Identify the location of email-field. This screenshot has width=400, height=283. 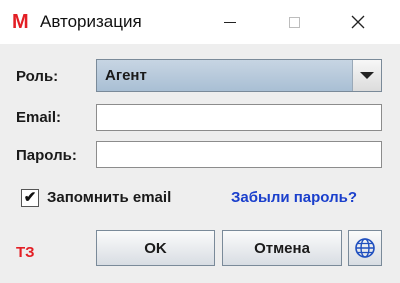
(239, 117).